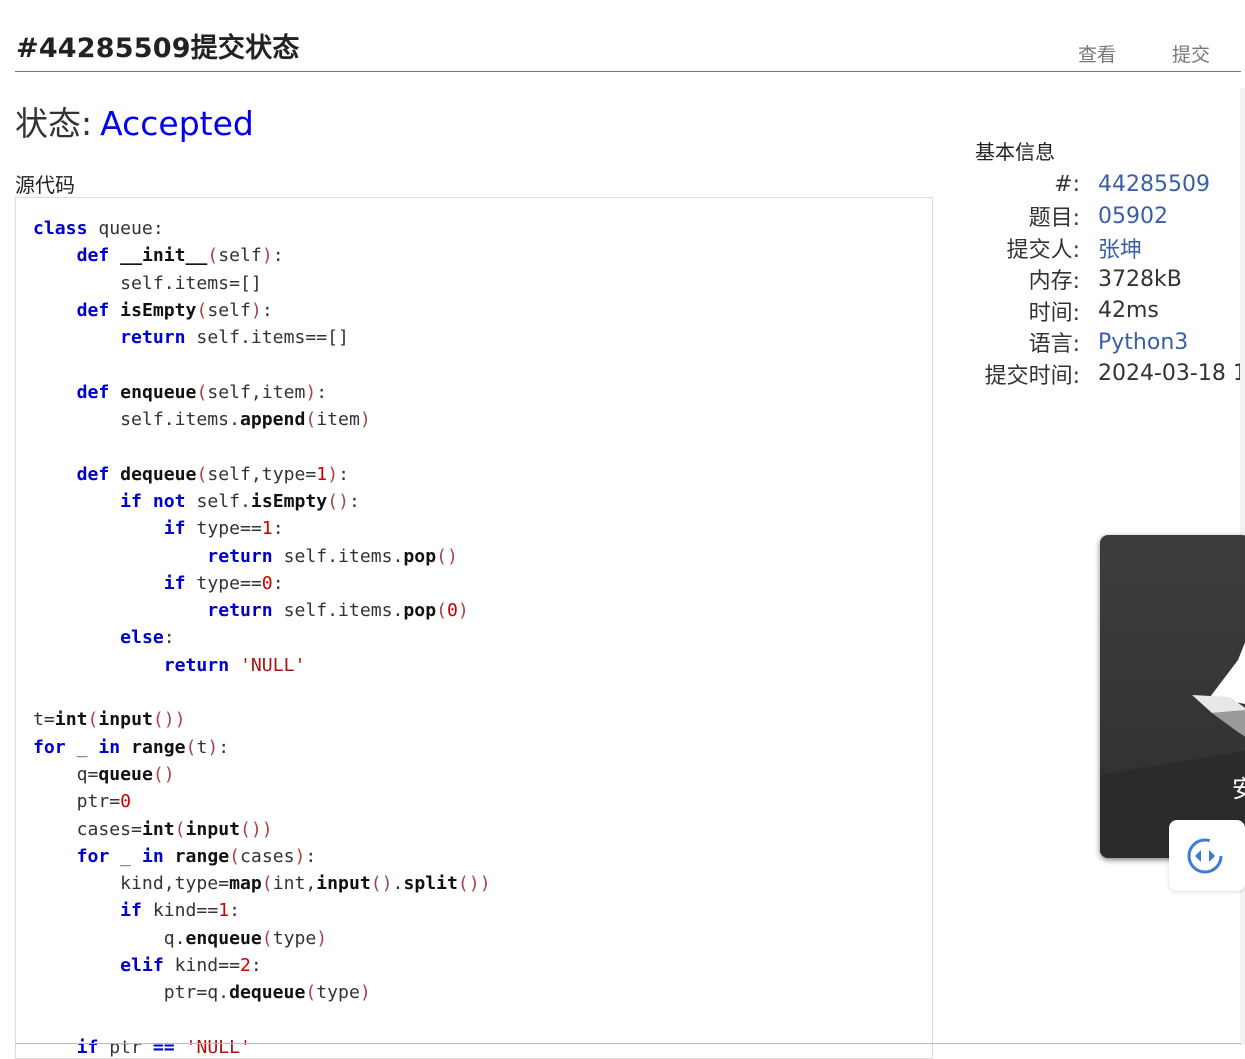 The width and height of the screenshot is (1245, 1059). What do you see at coordinates (163, 774) in the screenshot?
I see `code-punct: ()` at bounding box center [163, 774].